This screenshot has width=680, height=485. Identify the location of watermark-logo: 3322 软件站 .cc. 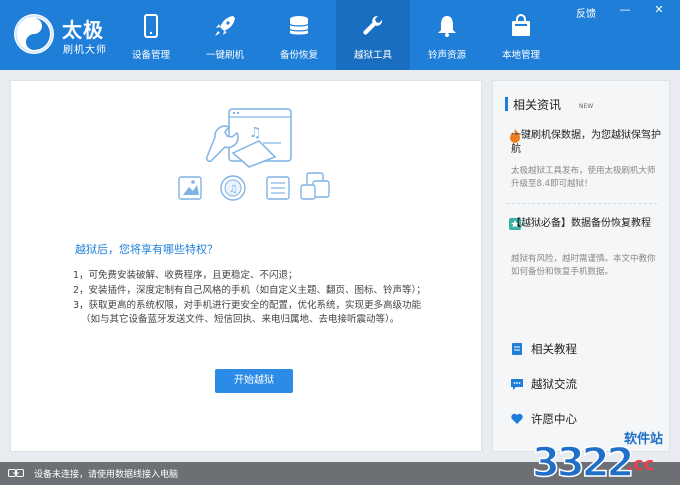
(597, 458).